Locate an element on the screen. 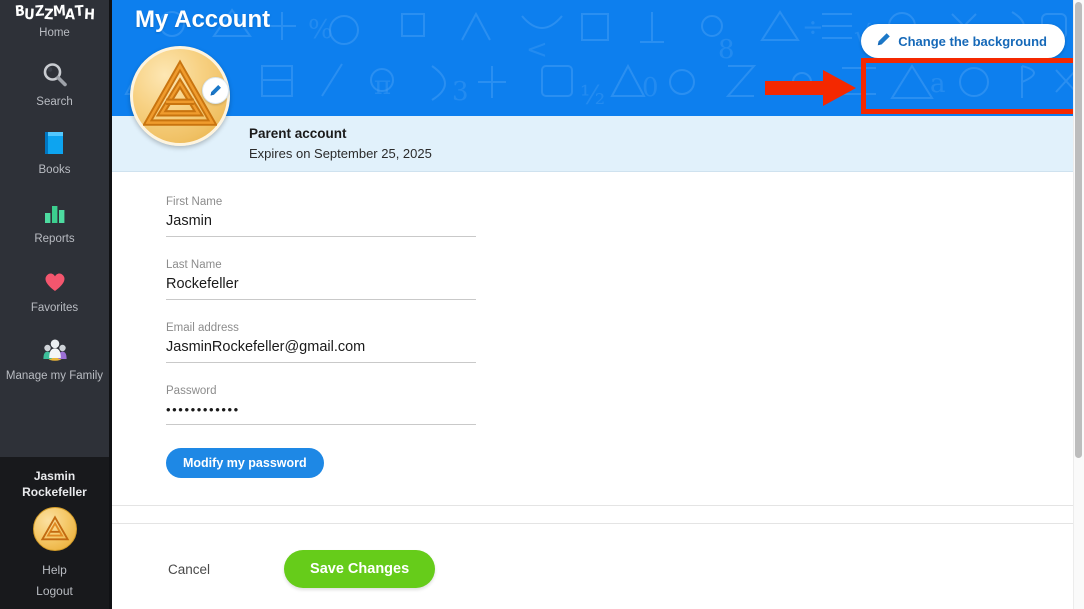  logout-link: Logout is located at coordinates (54, 591).